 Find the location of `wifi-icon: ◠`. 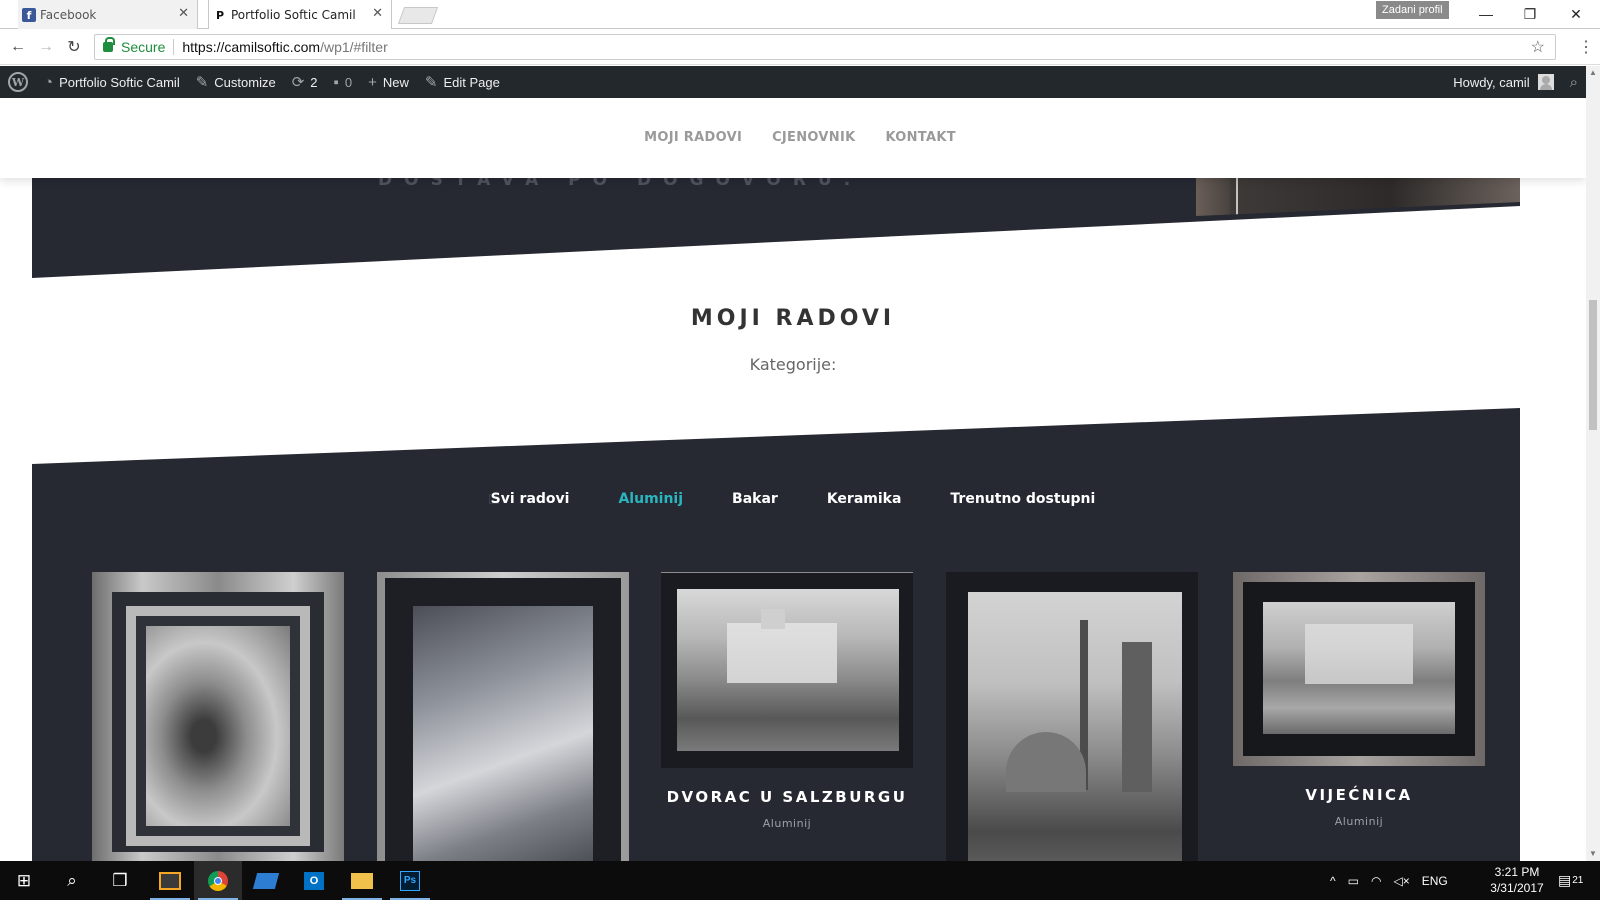

wifi-icon: ◠ is located at coordinates (1376, 881).